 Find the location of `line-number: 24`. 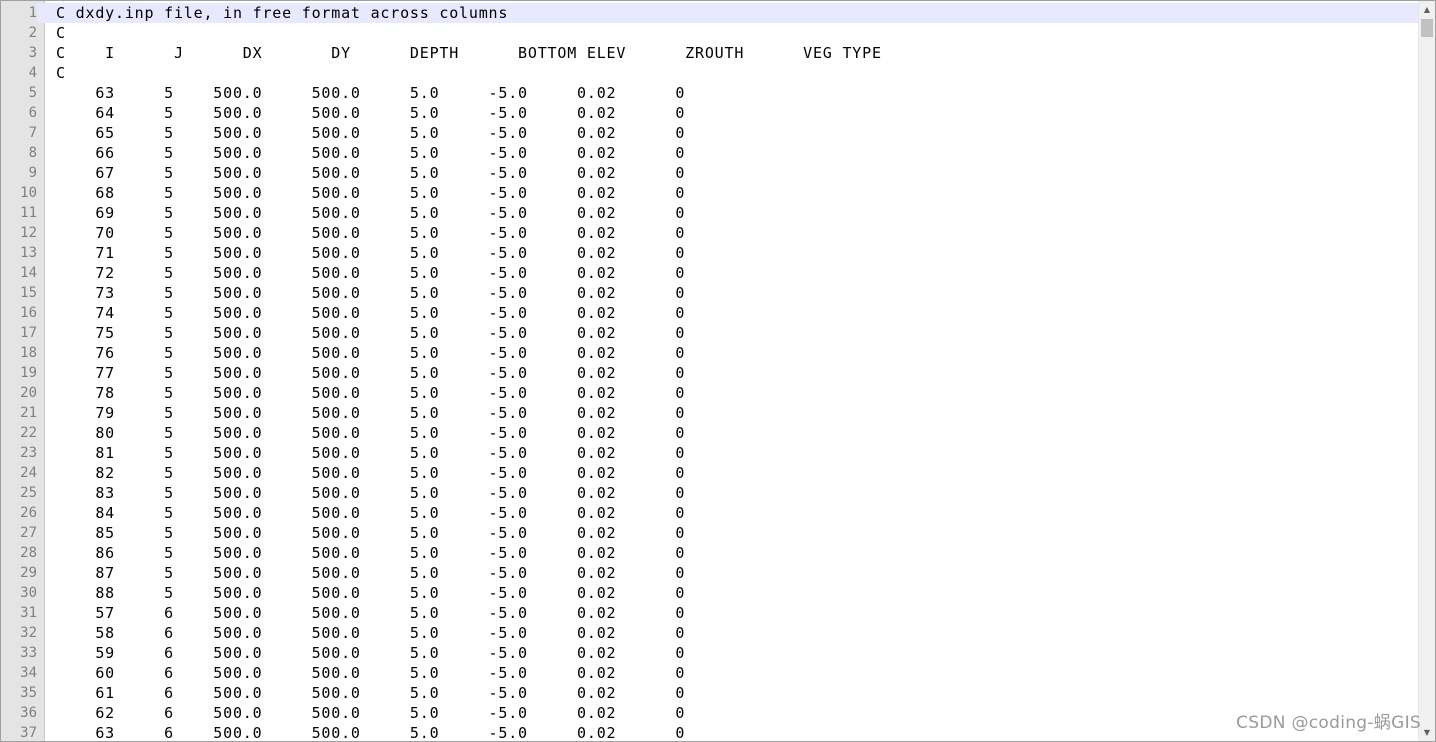

line-number: 24 is located at coordinates (28, 473).